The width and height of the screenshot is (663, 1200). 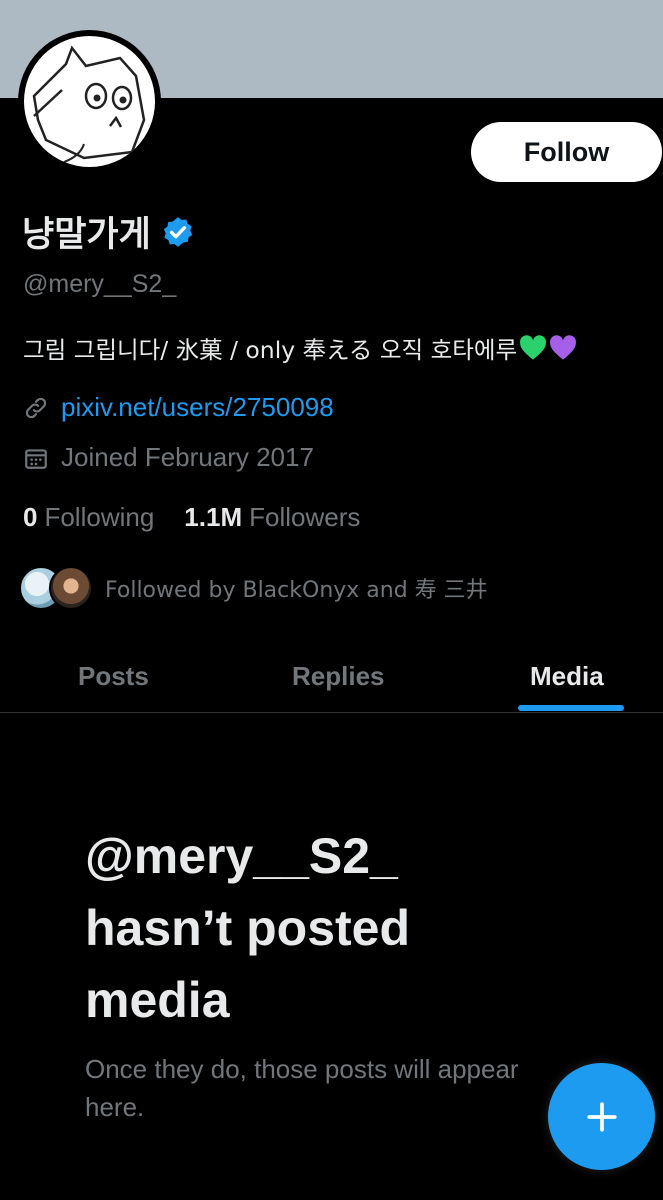 I want to click on tab-replies: Replies, so click(x=338, y=676).